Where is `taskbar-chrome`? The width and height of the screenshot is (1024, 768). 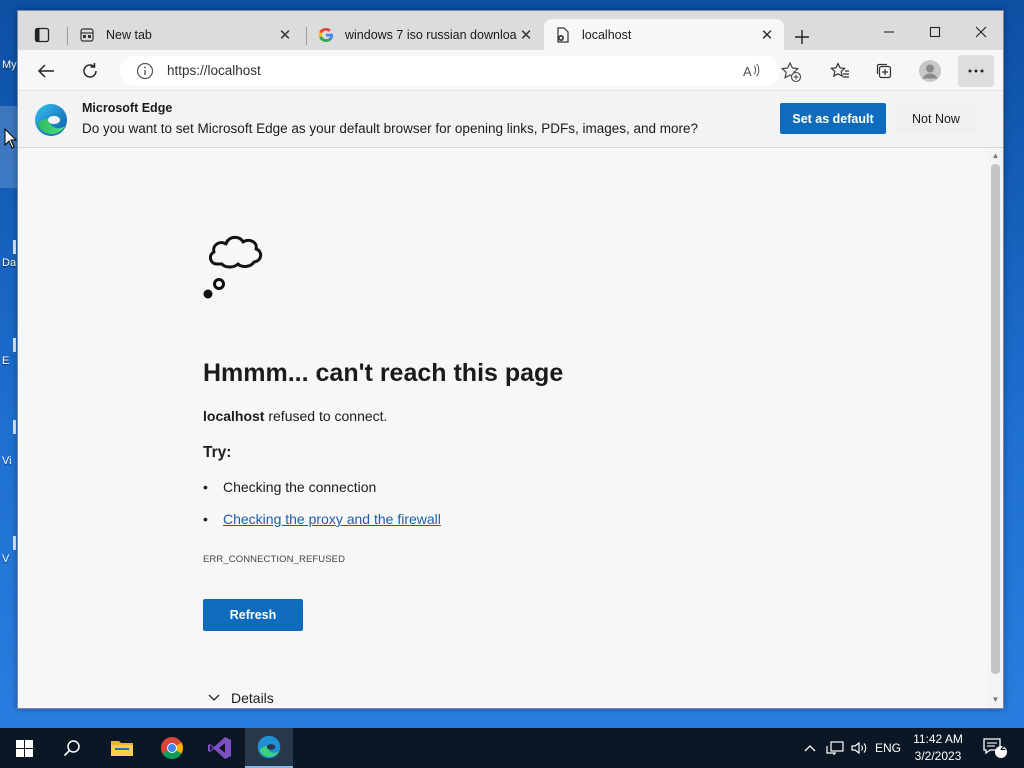 taskbar-chrome is located at coordinates (172, 748).